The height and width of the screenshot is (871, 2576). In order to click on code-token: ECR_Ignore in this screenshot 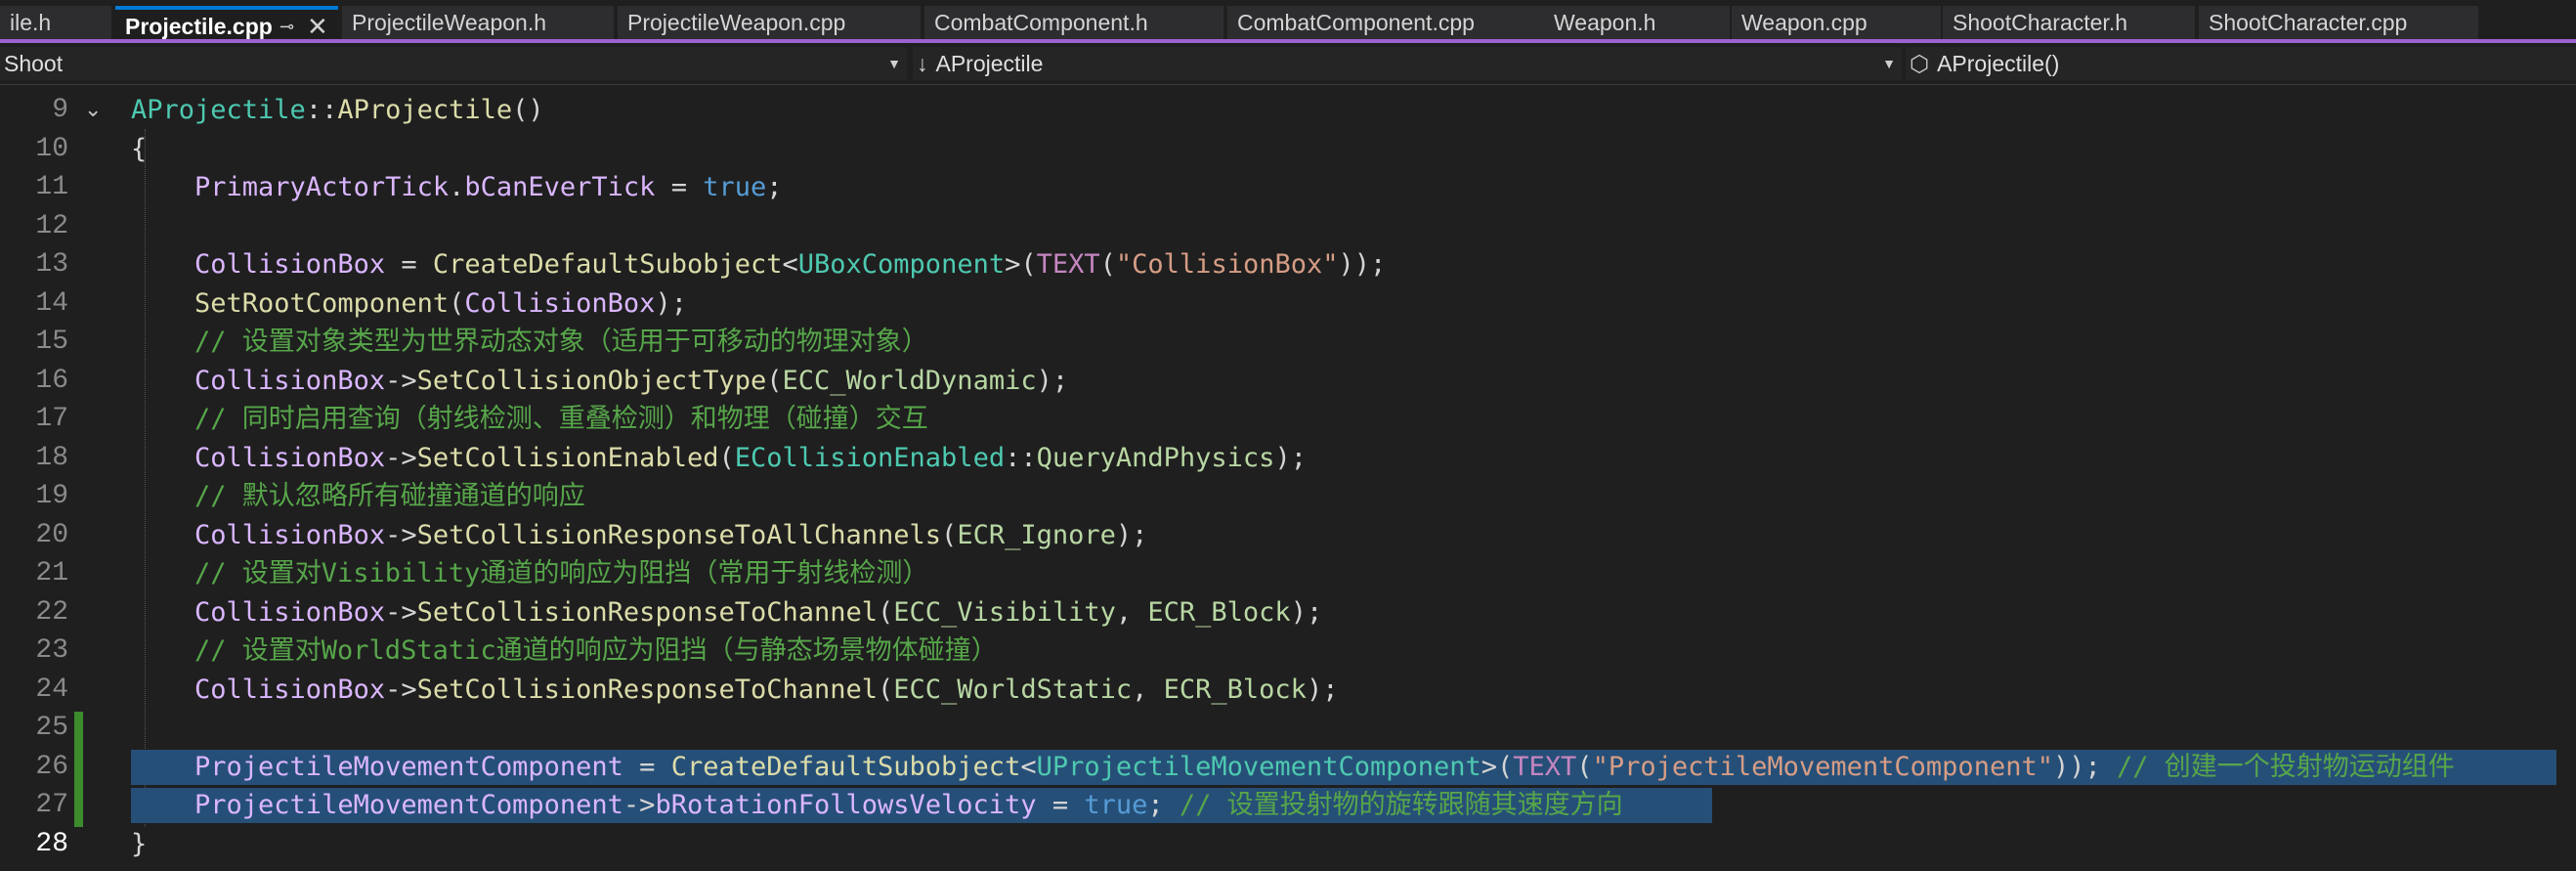, I will do `click(1036, 534)`.